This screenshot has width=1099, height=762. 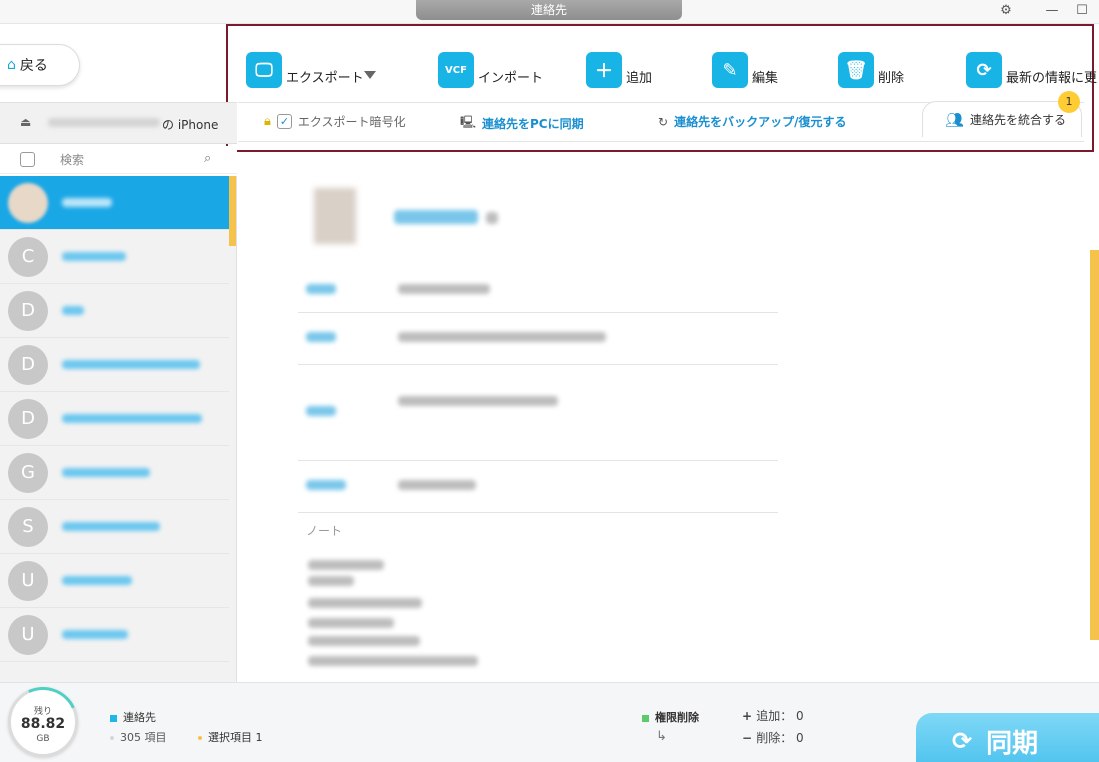 I want to click on add-label: 追加, so click(x=639, y=78).